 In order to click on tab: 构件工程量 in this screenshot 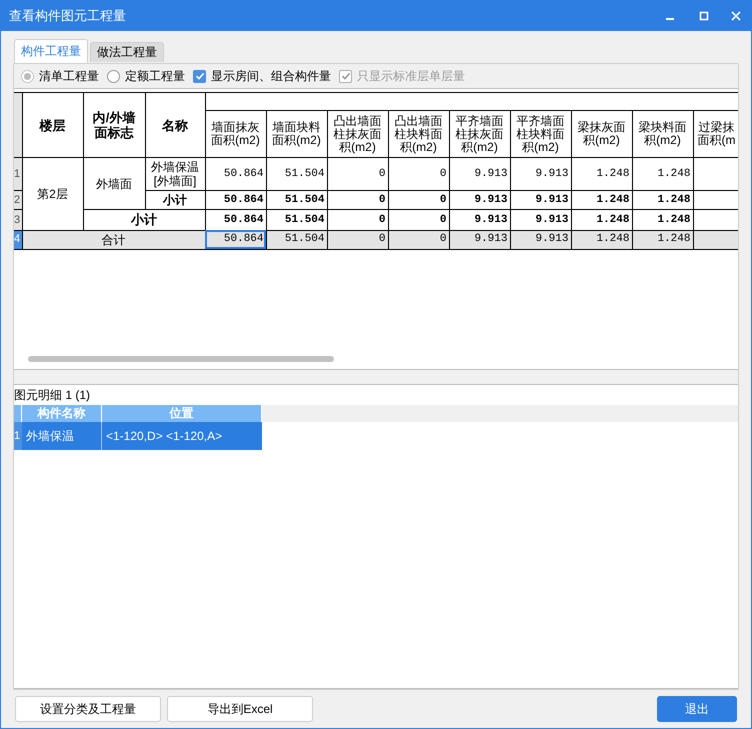, I will do `click(51, 51)`.